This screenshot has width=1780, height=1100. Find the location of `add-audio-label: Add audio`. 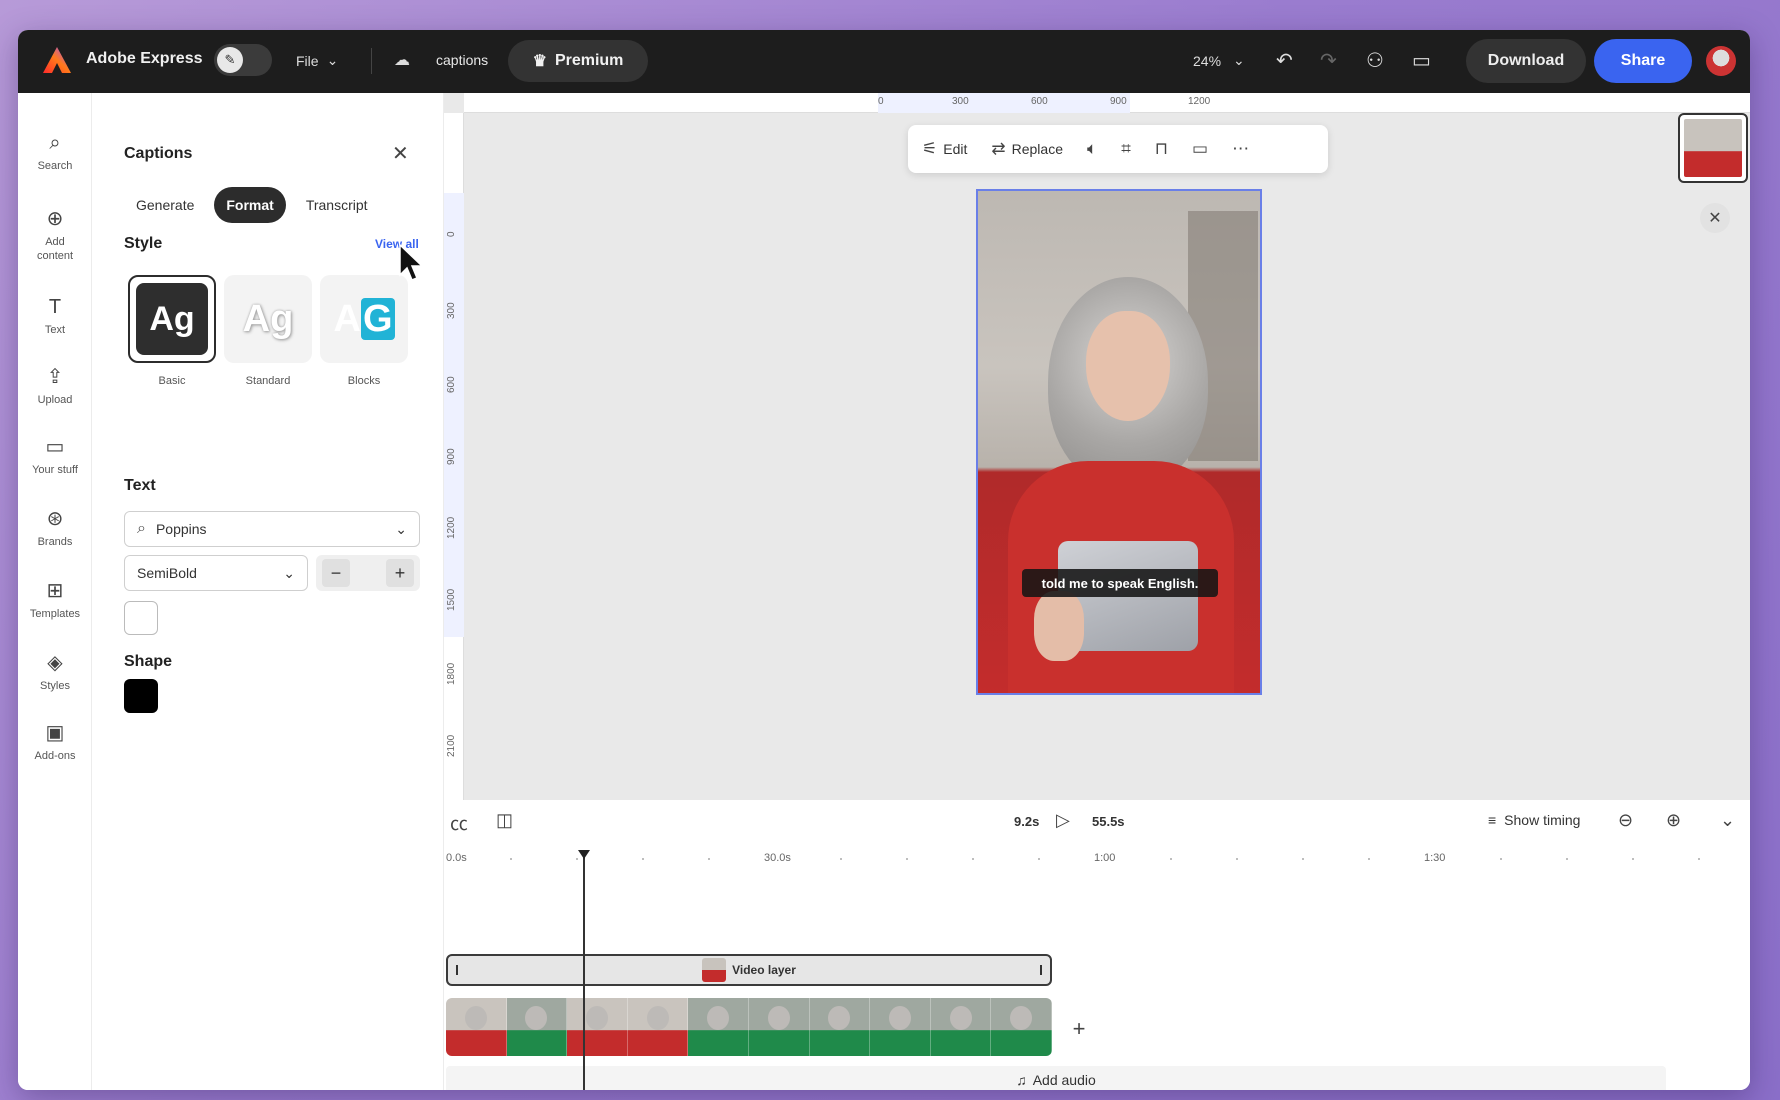

add-audio-label: Add audio is located at coordinates (1064, 1080).